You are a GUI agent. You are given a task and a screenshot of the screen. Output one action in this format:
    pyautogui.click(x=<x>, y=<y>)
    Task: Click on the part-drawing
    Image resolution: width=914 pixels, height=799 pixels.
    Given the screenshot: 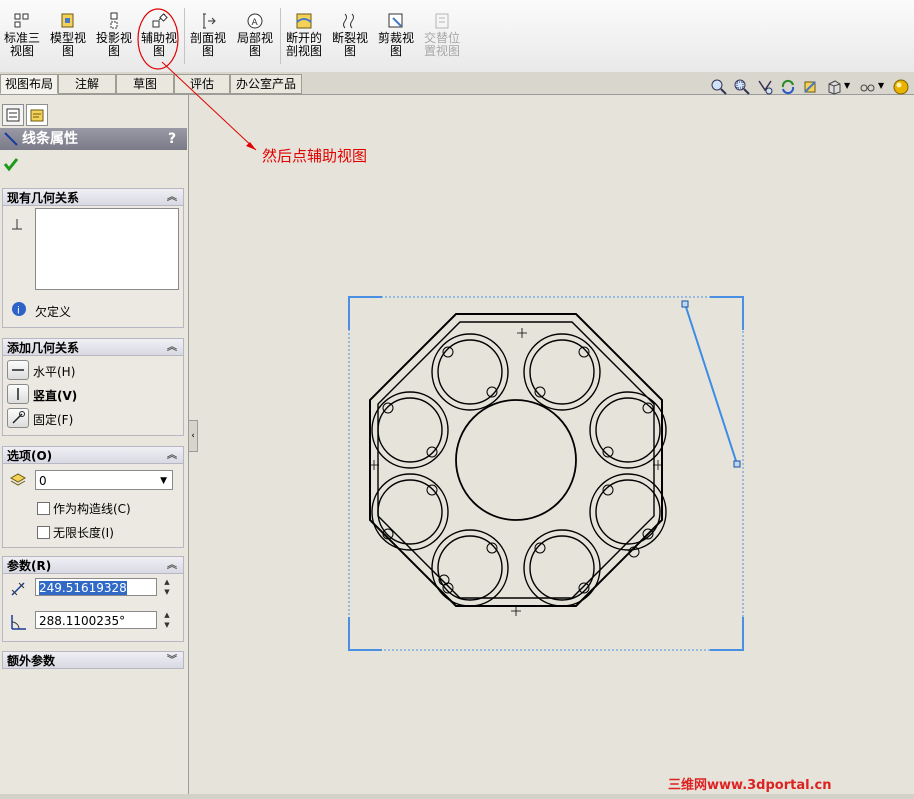 What is the action you would take?
    pyautogui.click(x=518, y=460)
    